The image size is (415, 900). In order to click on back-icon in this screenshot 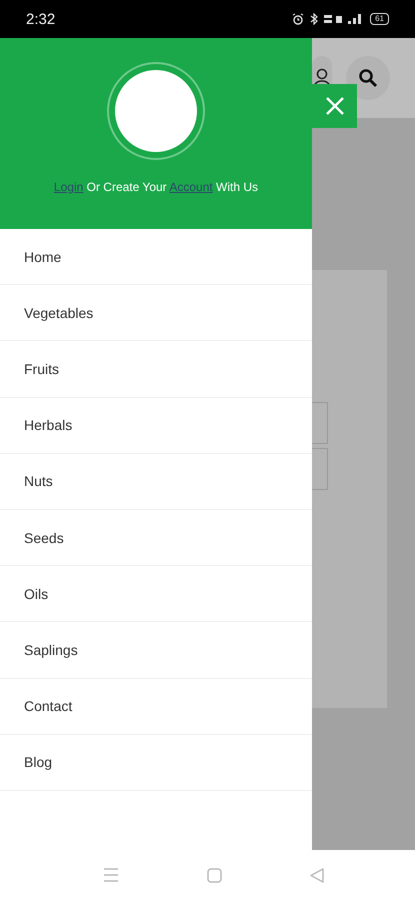, I will do `click(317, 875)`.